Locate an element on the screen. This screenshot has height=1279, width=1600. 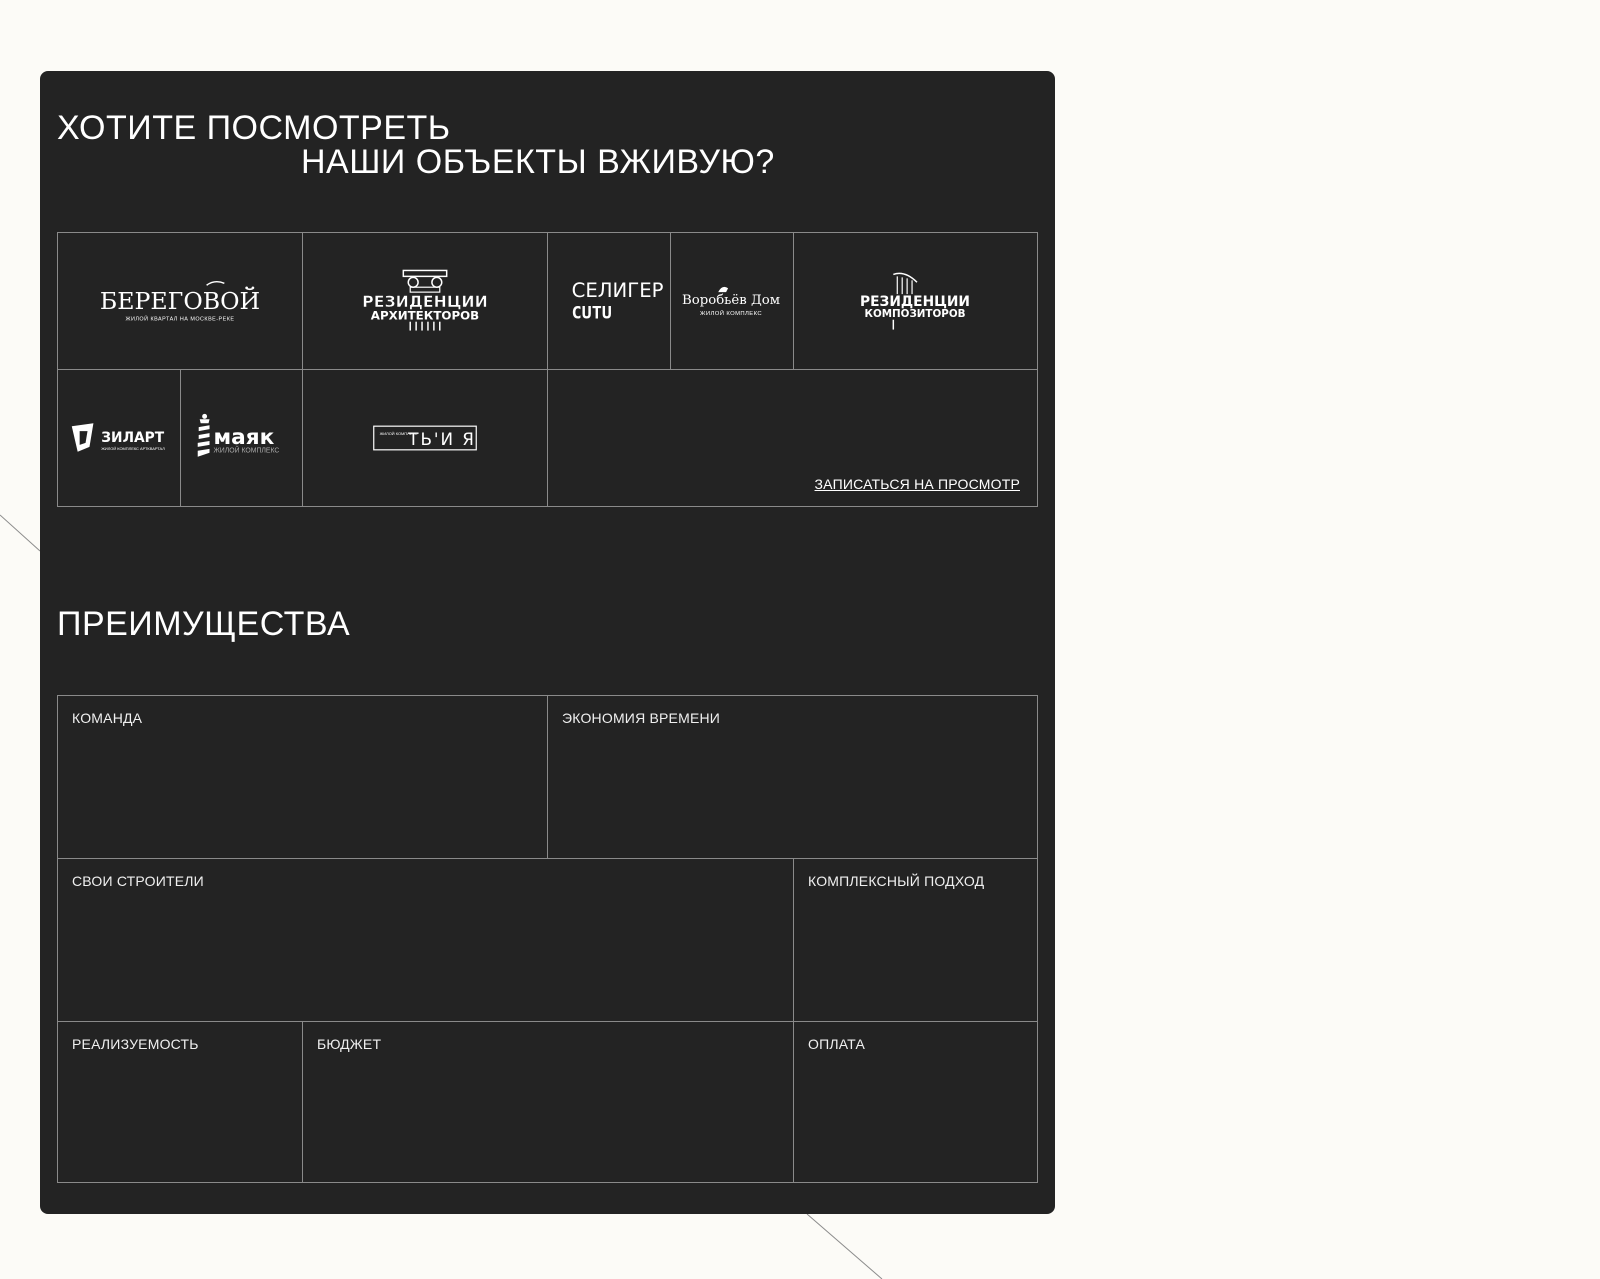
seliger-siti-logo-text: СЕЛИГЕР is located at coordinates (618, 290).